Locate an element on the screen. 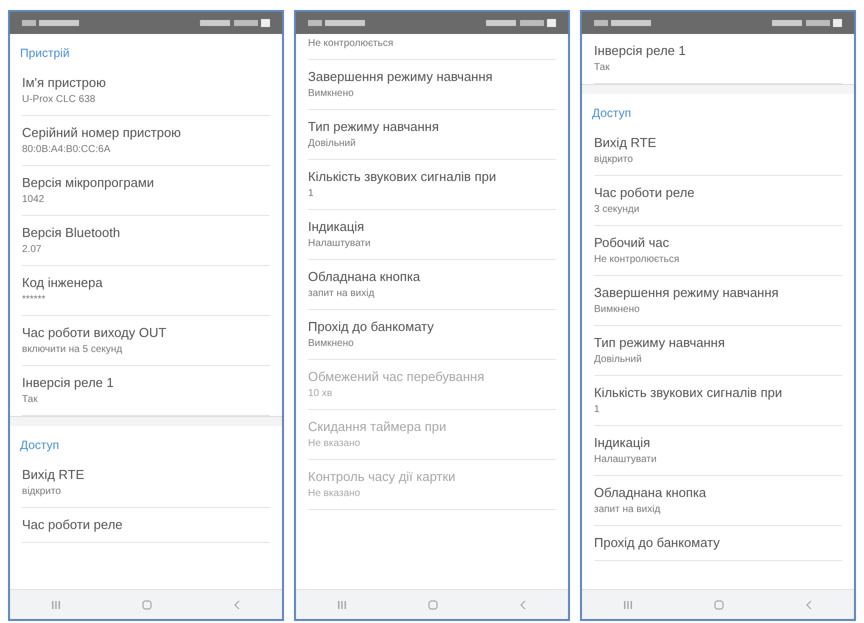 This screenshot has height=623, width=864. item-title: Контроль часу дії картки is located at coordinates (382, 477).